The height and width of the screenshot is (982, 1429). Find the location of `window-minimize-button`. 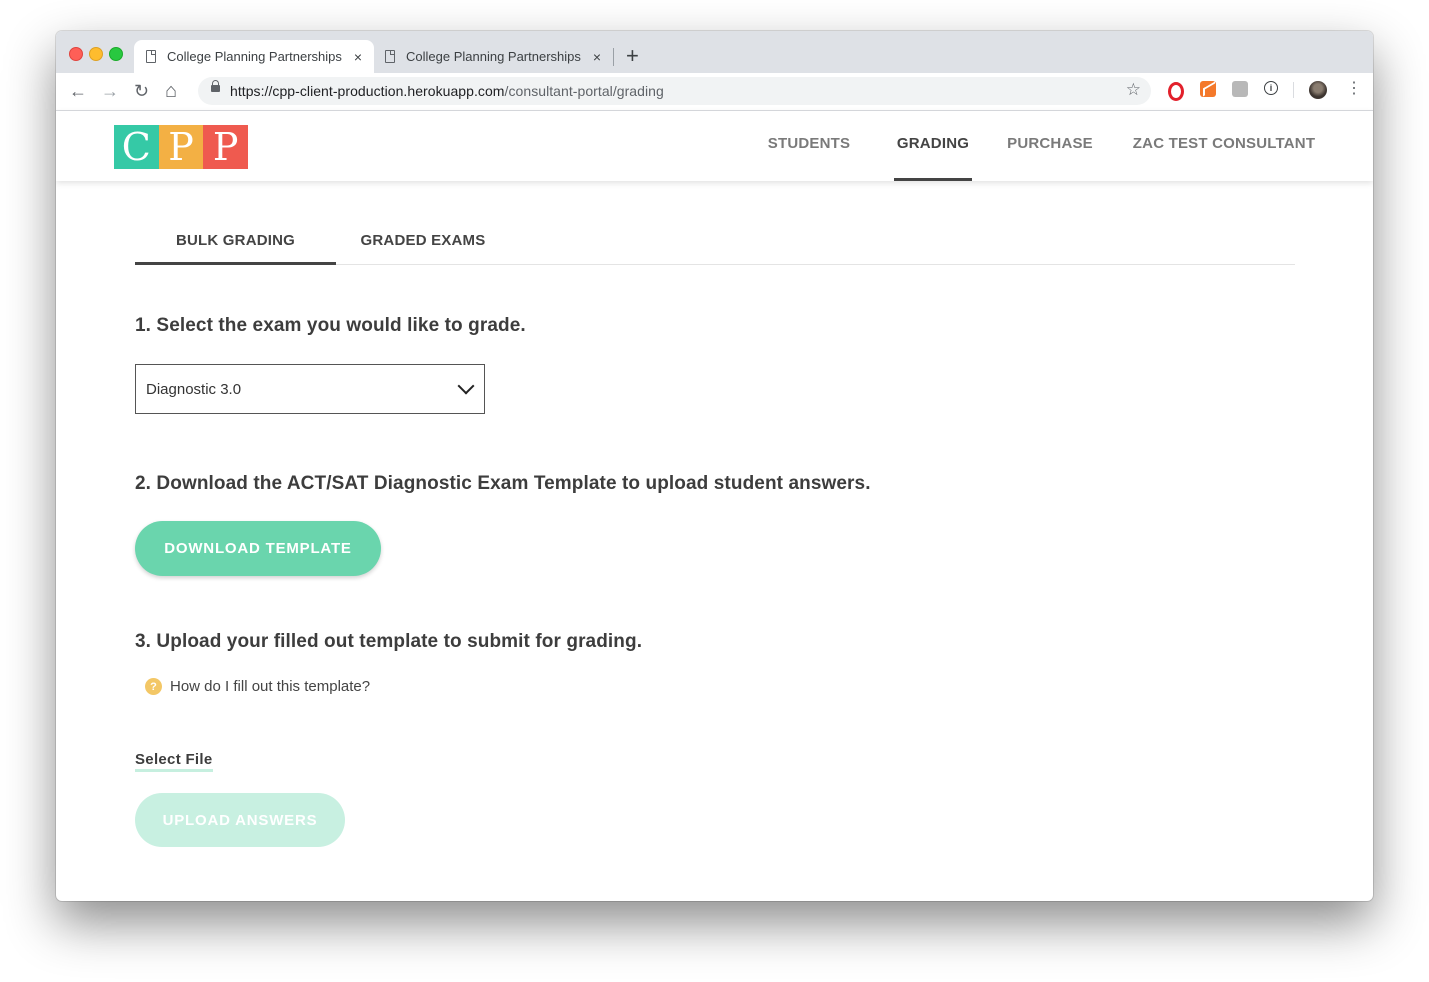

window-minimize-button is located at coordinates (96, 54).